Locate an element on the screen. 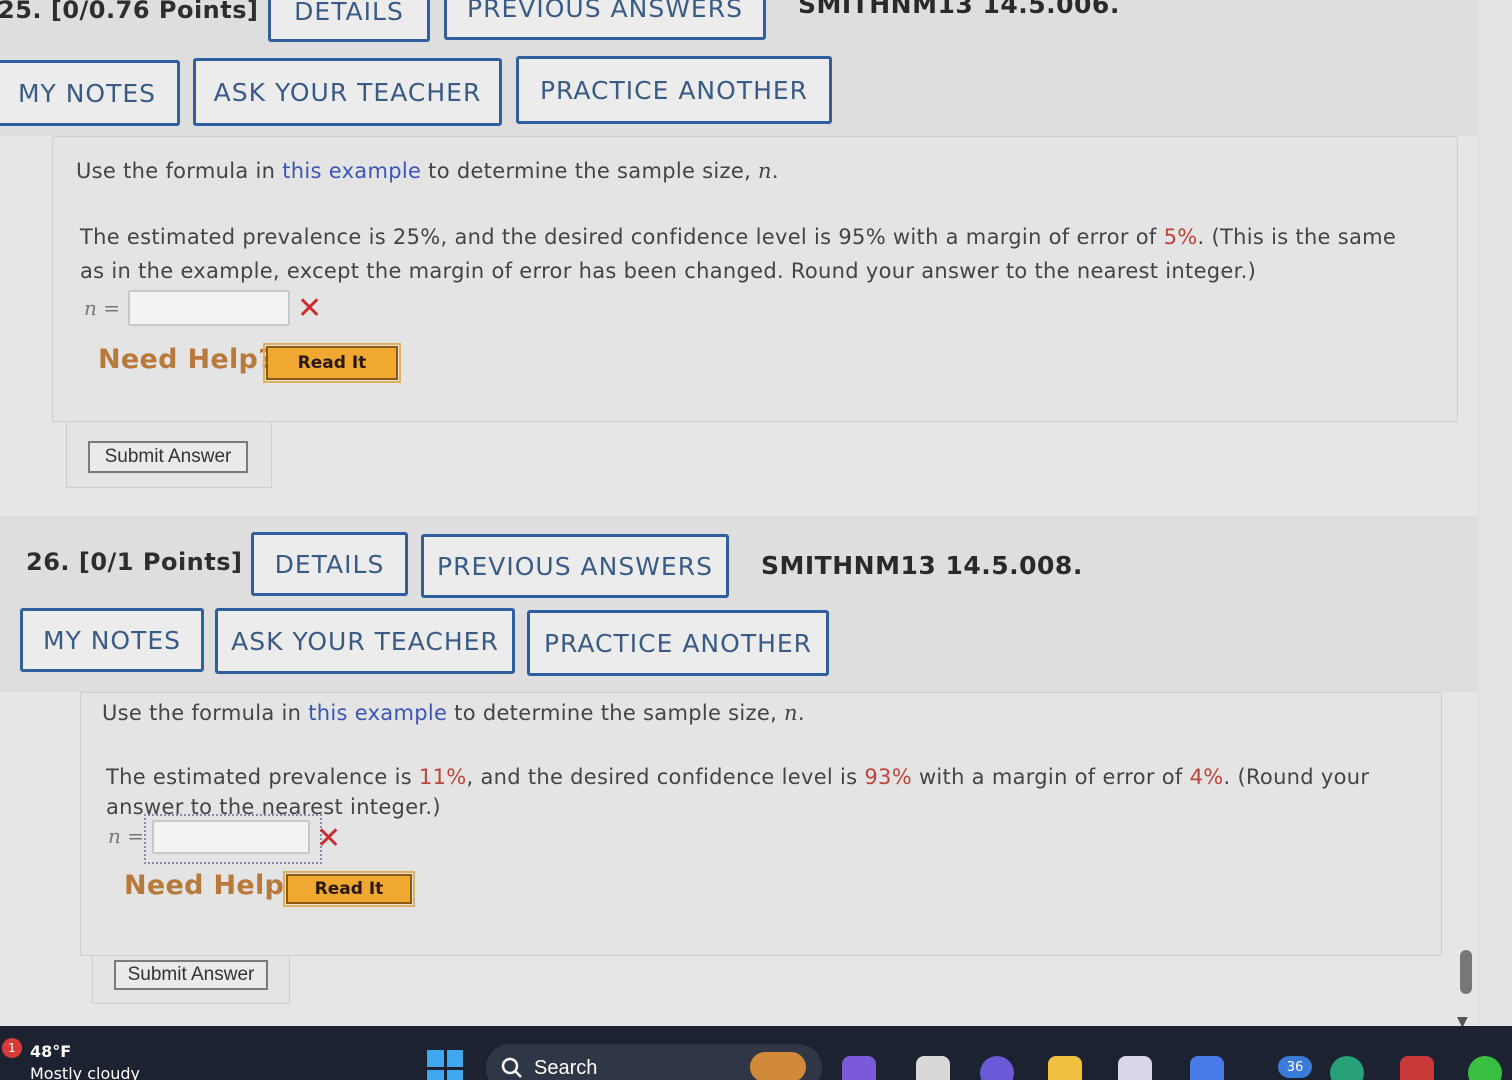  notification-badge: 36 is located at coordinates (1295, 1067).